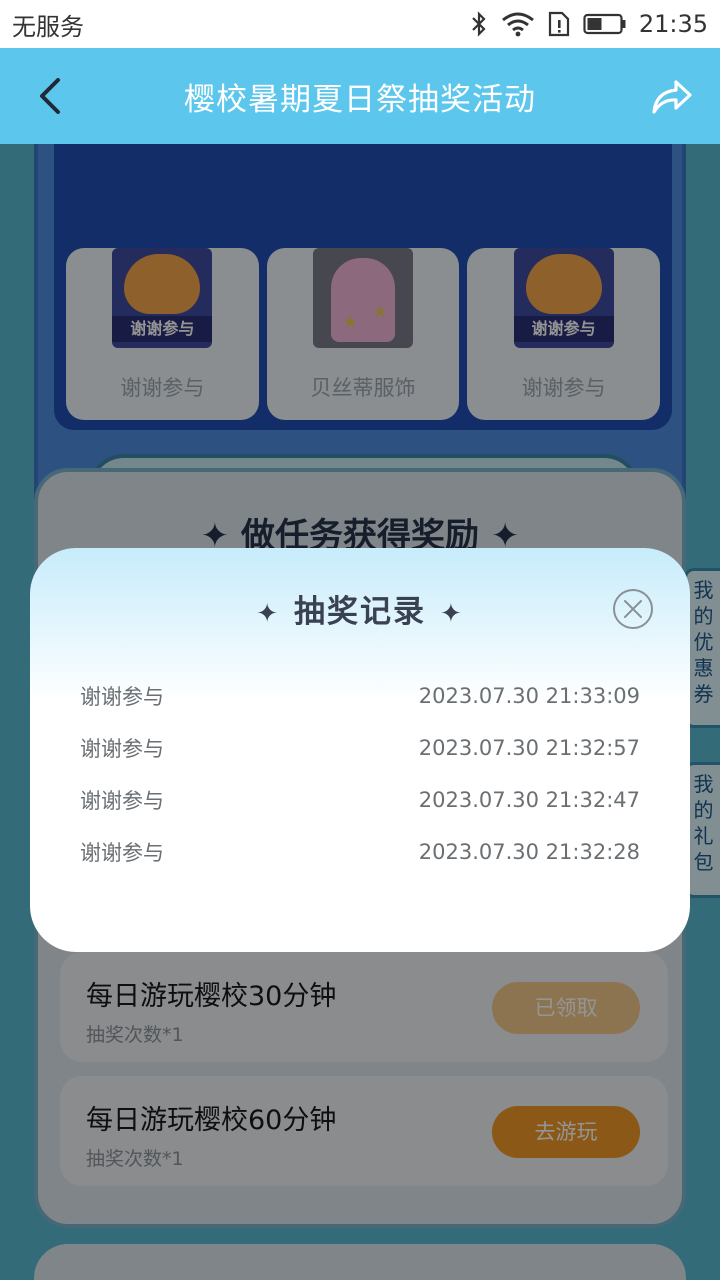  Describe the element at coordinates (559, 24) in the screenshot. I see `sim-alert-icon` at that location.